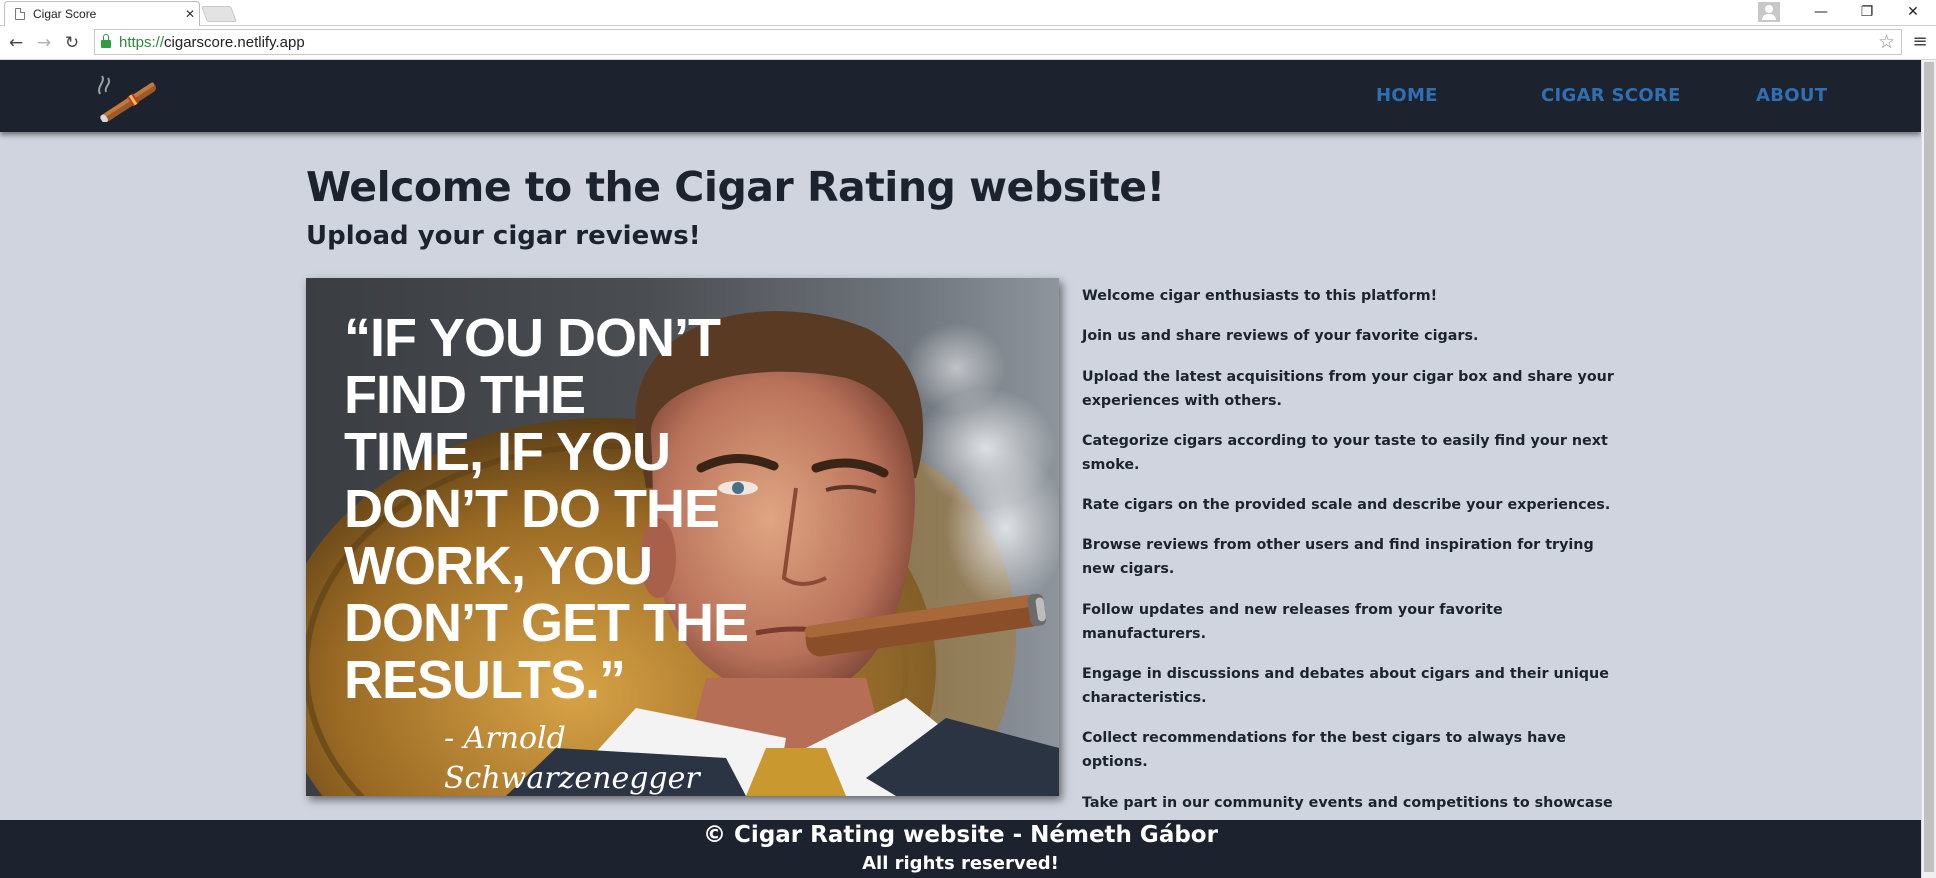 This screenshot has width=1936, height=878. I want to click on url-text: https://cigarscore.netlify.app, so click(212, 42).